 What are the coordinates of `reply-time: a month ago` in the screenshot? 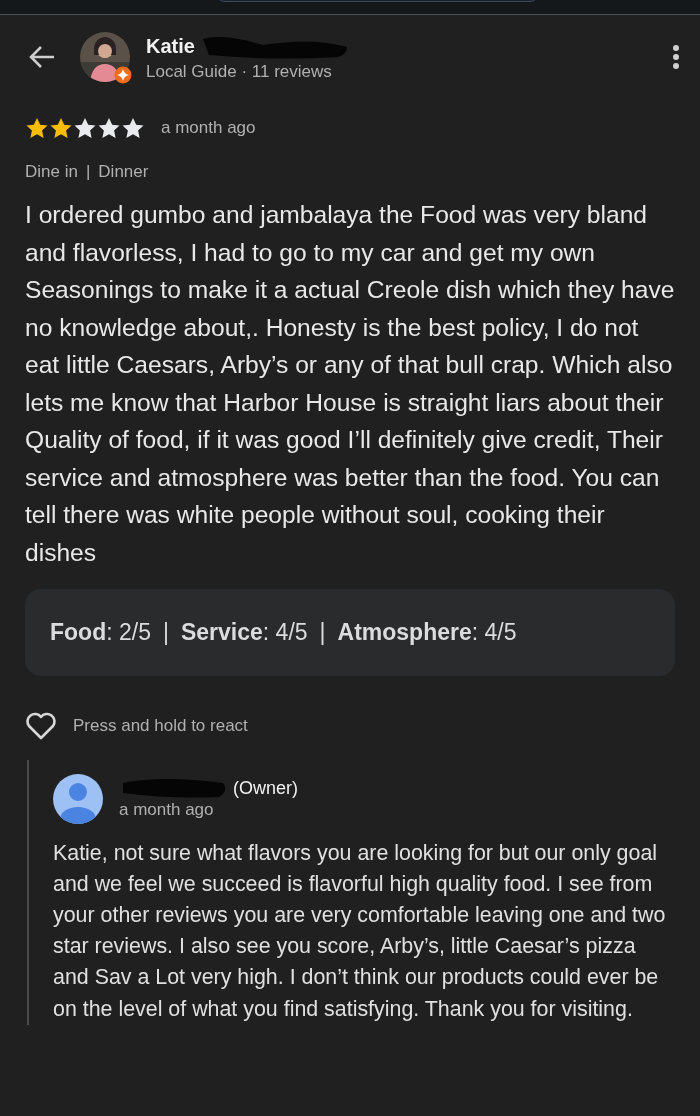 It's located at (167, 809).